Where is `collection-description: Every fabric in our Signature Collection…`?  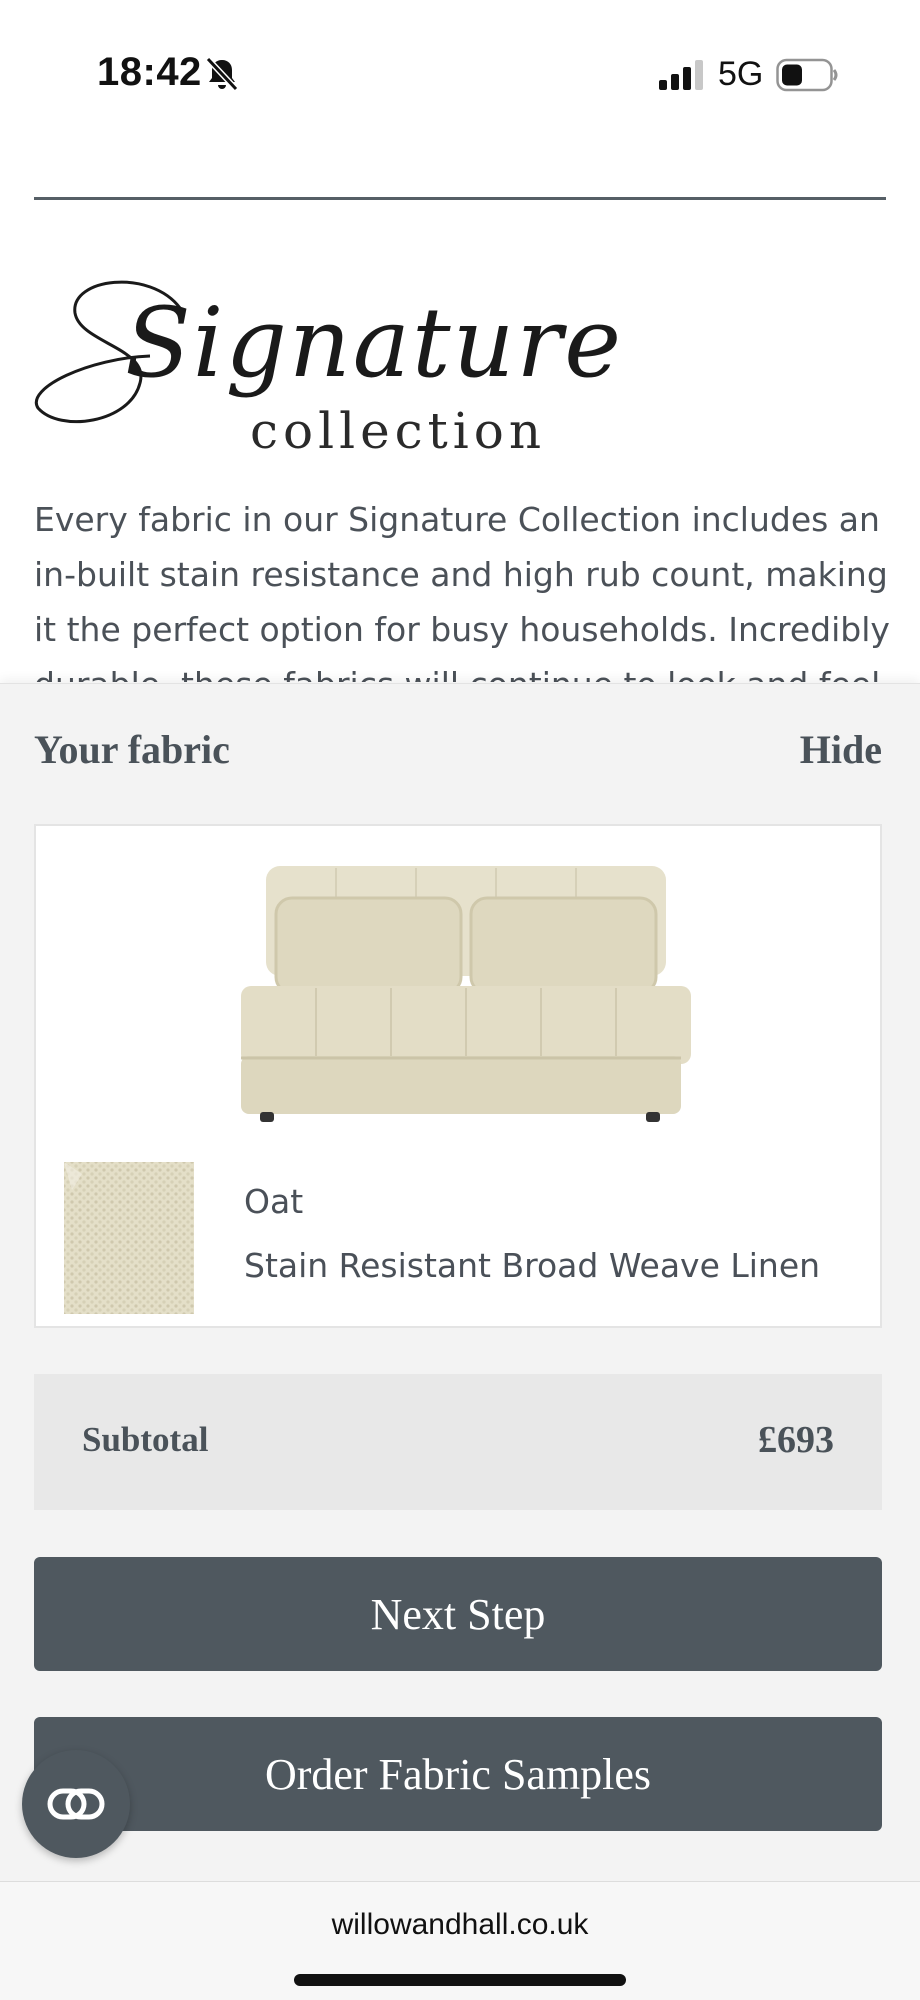
collection-description: Every fabric in our Signature Collection… is located at coordinates (462, 591).